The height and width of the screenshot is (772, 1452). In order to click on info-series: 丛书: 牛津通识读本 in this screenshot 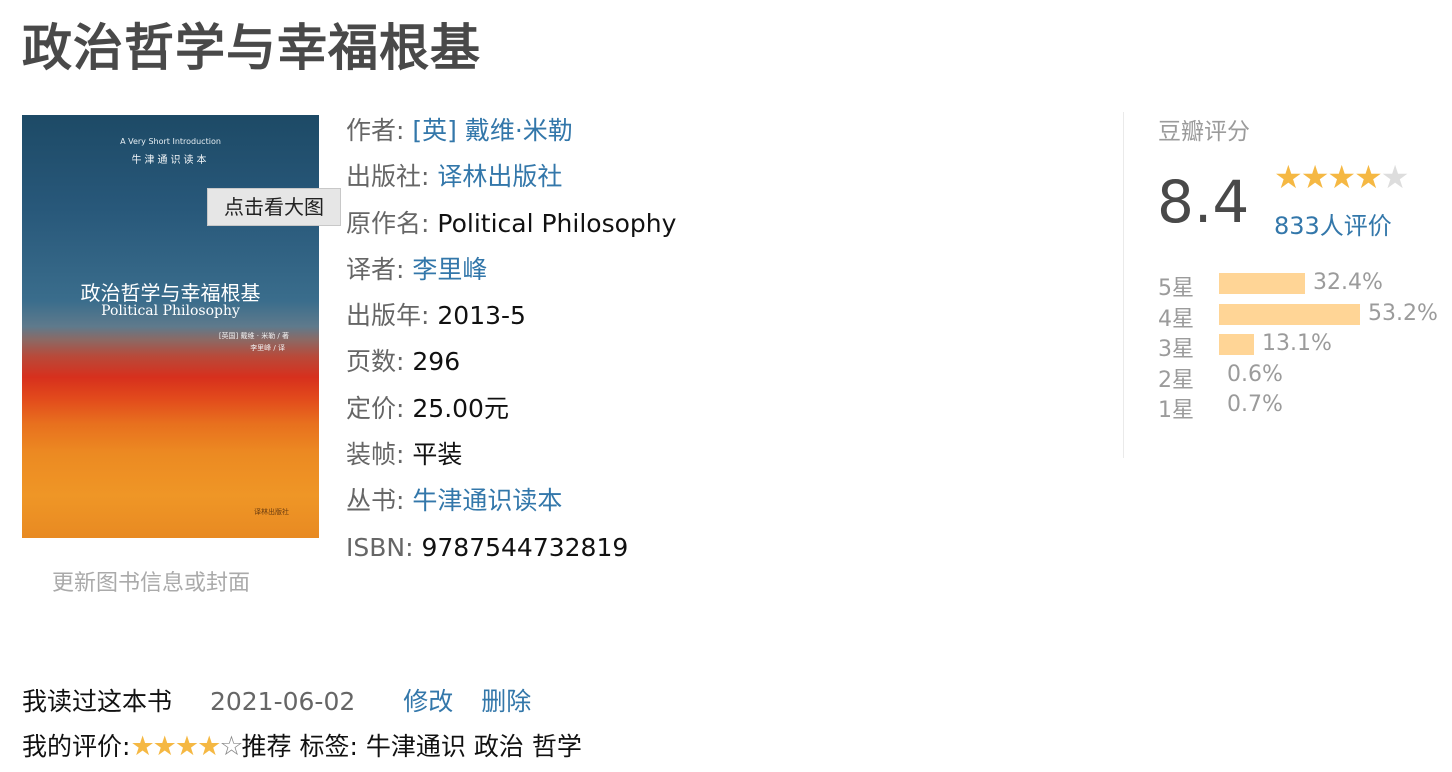, I will do `click(511, 505)`.